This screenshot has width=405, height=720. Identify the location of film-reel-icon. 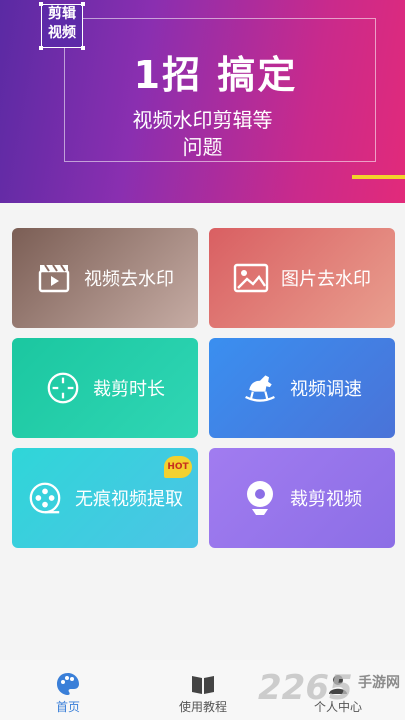
(45, 498).